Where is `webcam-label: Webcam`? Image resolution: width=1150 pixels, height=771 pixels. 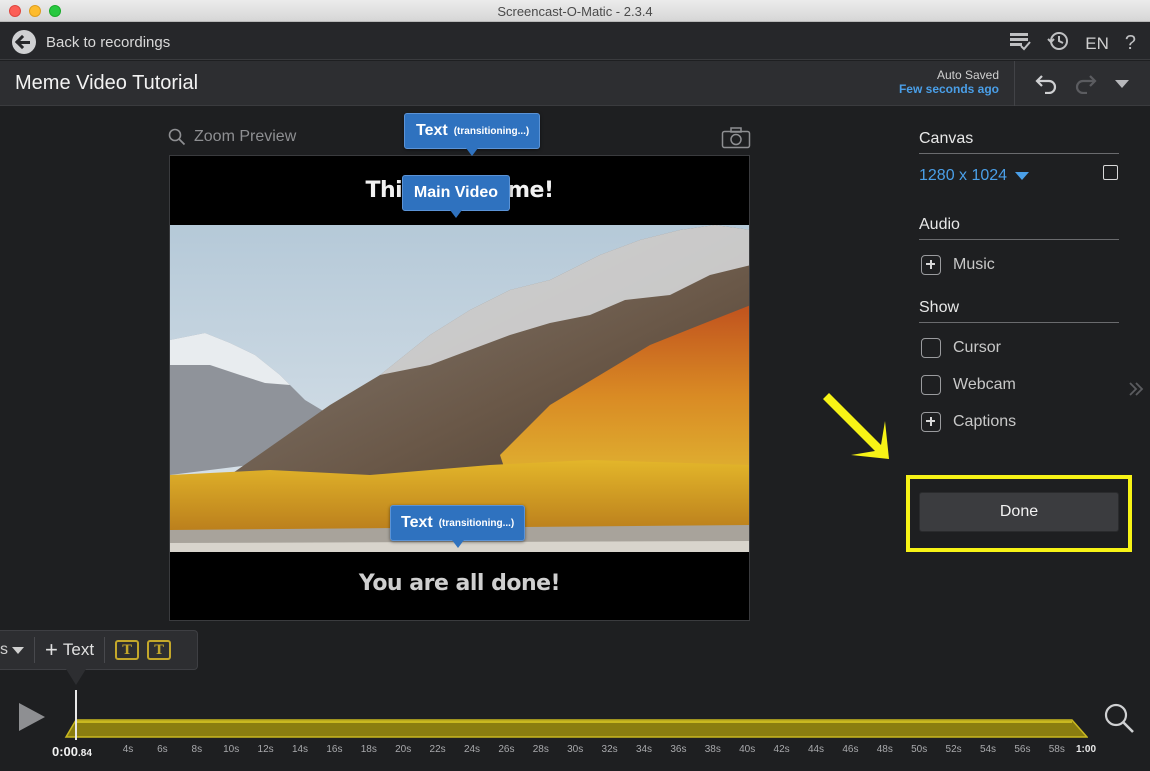 webcam-label: Webcam is located at coordinates (984, 384).